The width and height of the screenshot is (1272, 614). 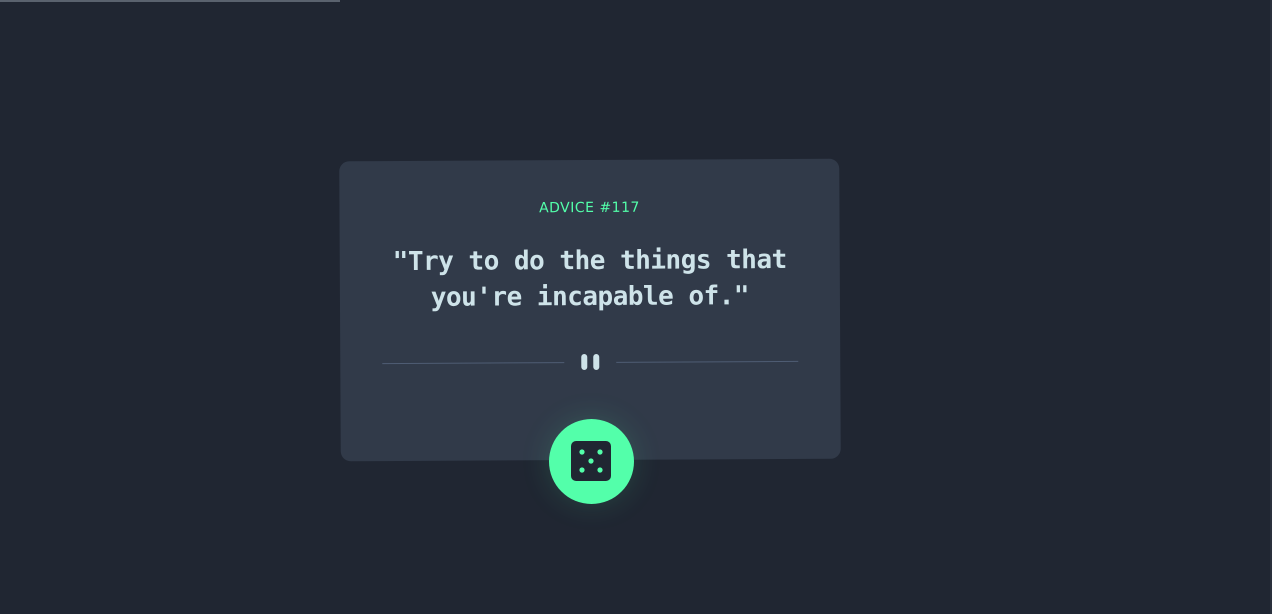 I want to click on pattern-divider, so click(x=590, y=362).